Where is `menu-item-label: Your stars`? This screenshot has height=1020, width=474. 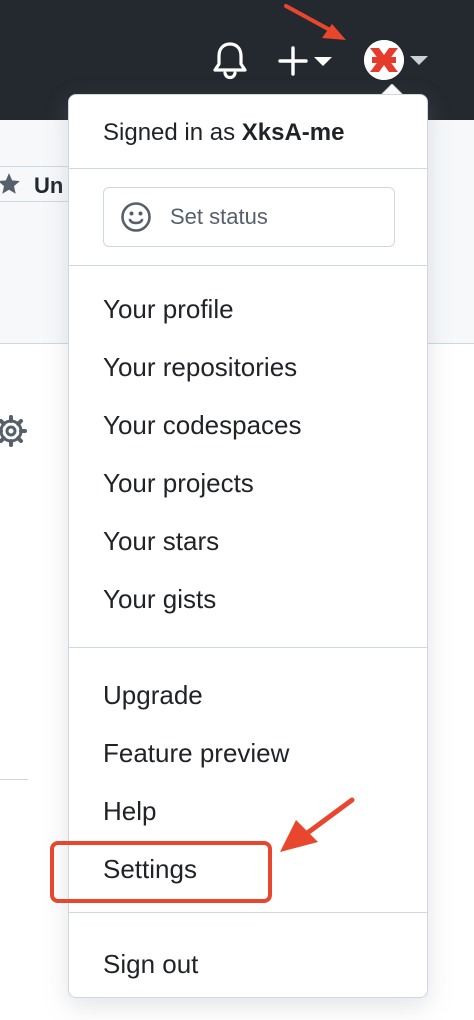
menu-item-label: Your stars is located at coordinates (161, 541).